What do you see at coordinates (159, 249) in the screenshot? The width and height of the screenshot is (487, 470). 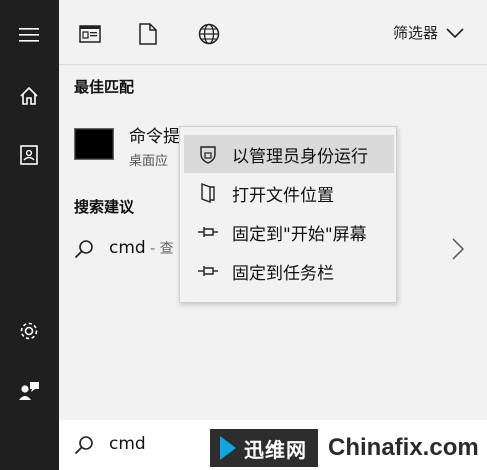 I see `suggestion-hint: - 查` at bounding box center [159, 249].